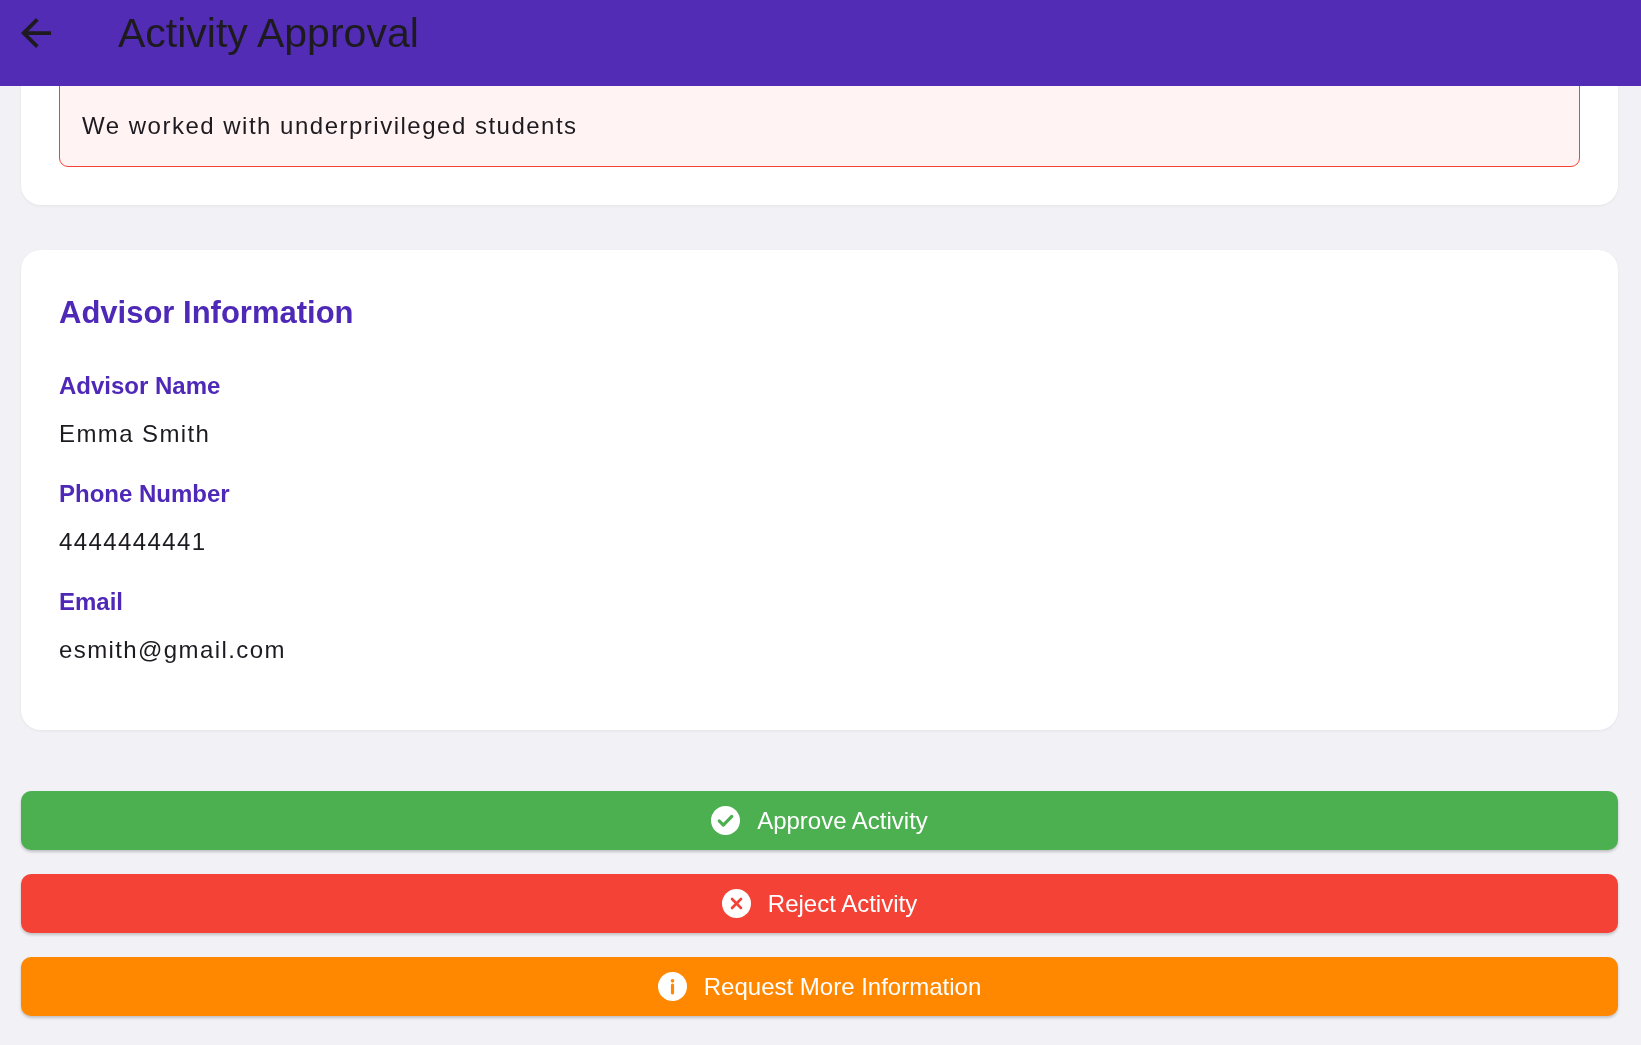 This screenshot has width=1641, height=1045. I want to click on back-icon, so click(36, 33).